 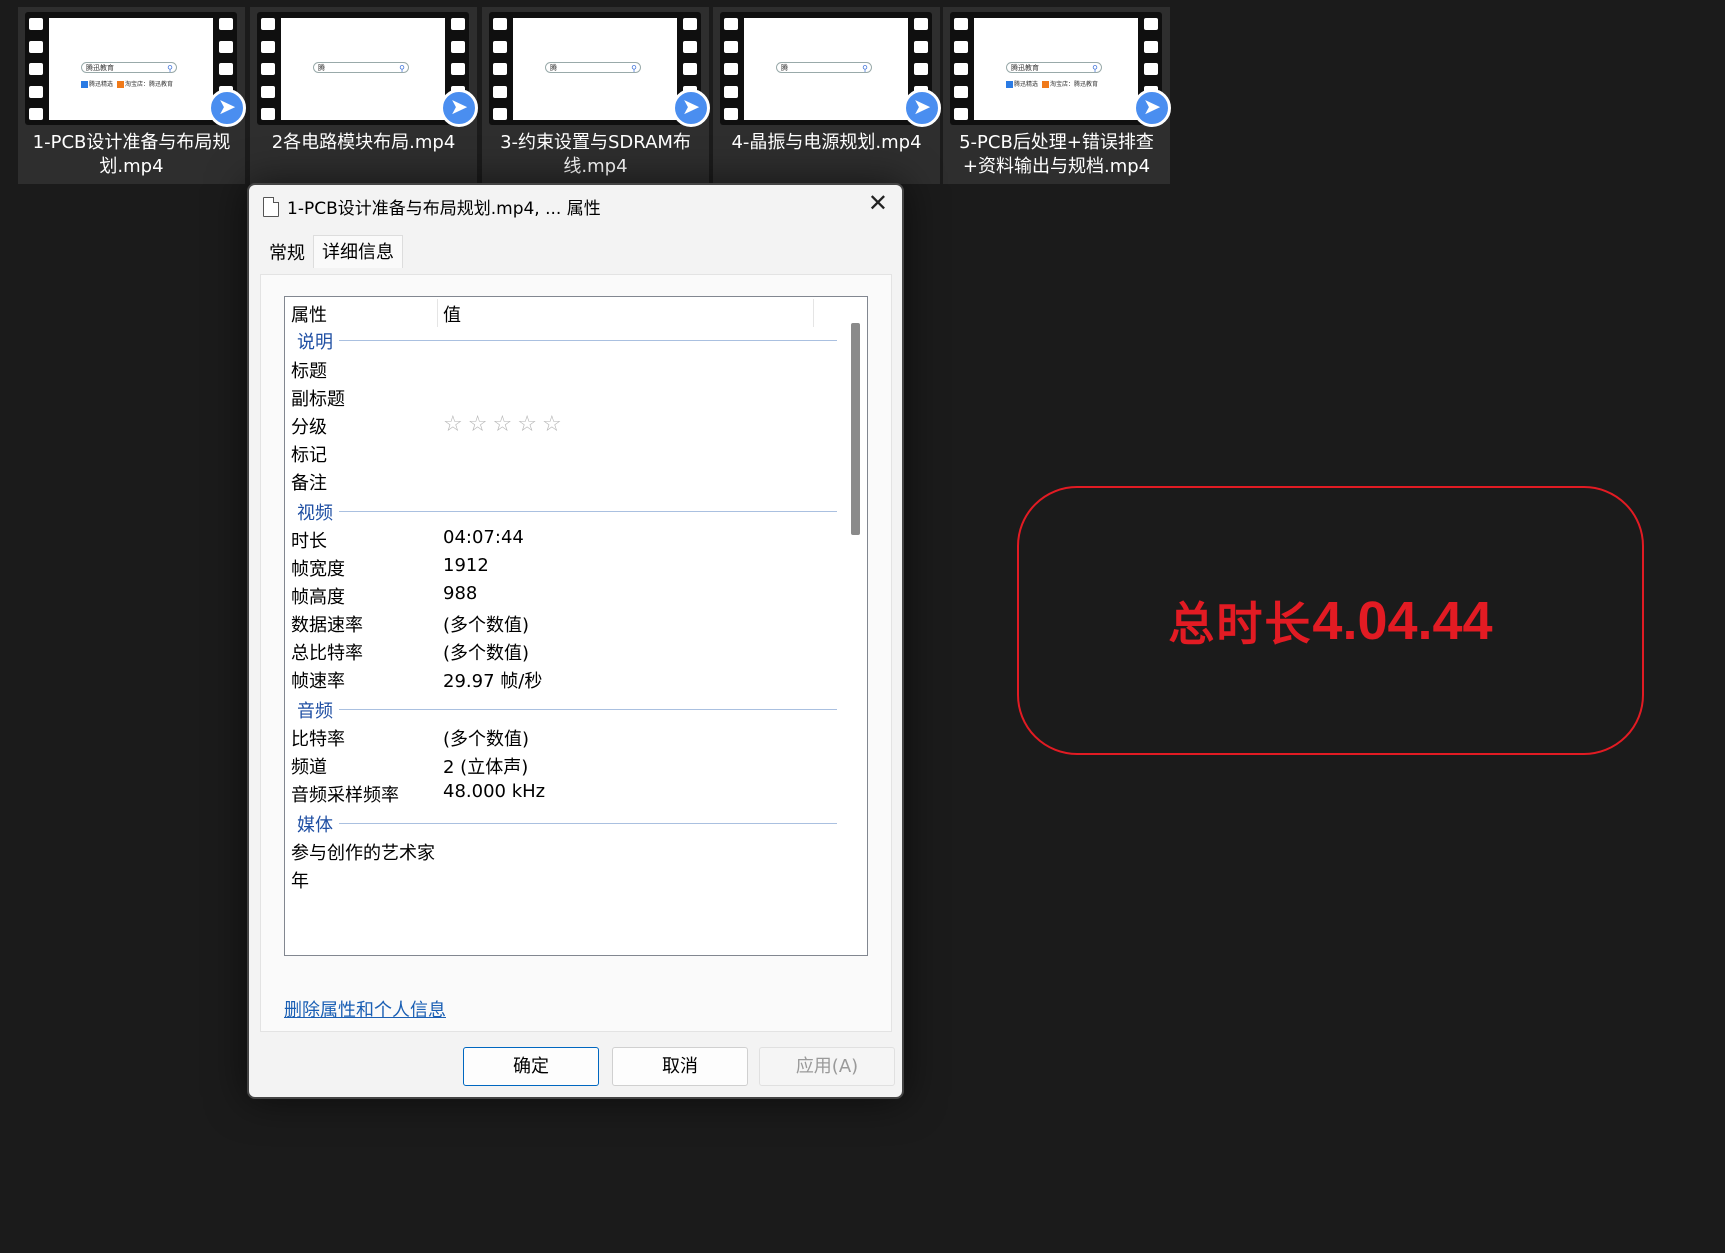 What do you see at coordinates (567, 511) in the screenshot?
I see `group-video: 视频` at bounding box center [567, 511].